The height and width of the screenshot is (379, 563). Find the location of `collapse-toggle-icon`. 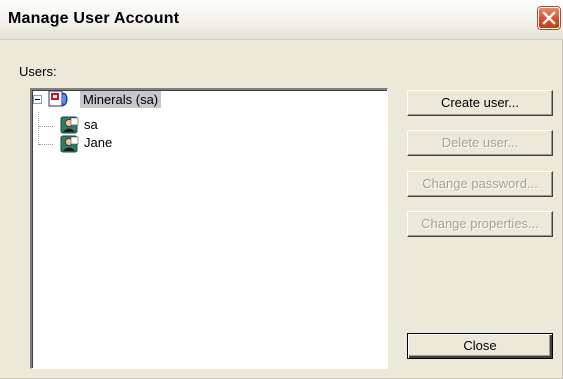

collapse-toggle-icon is located at coordinates (37, 99).